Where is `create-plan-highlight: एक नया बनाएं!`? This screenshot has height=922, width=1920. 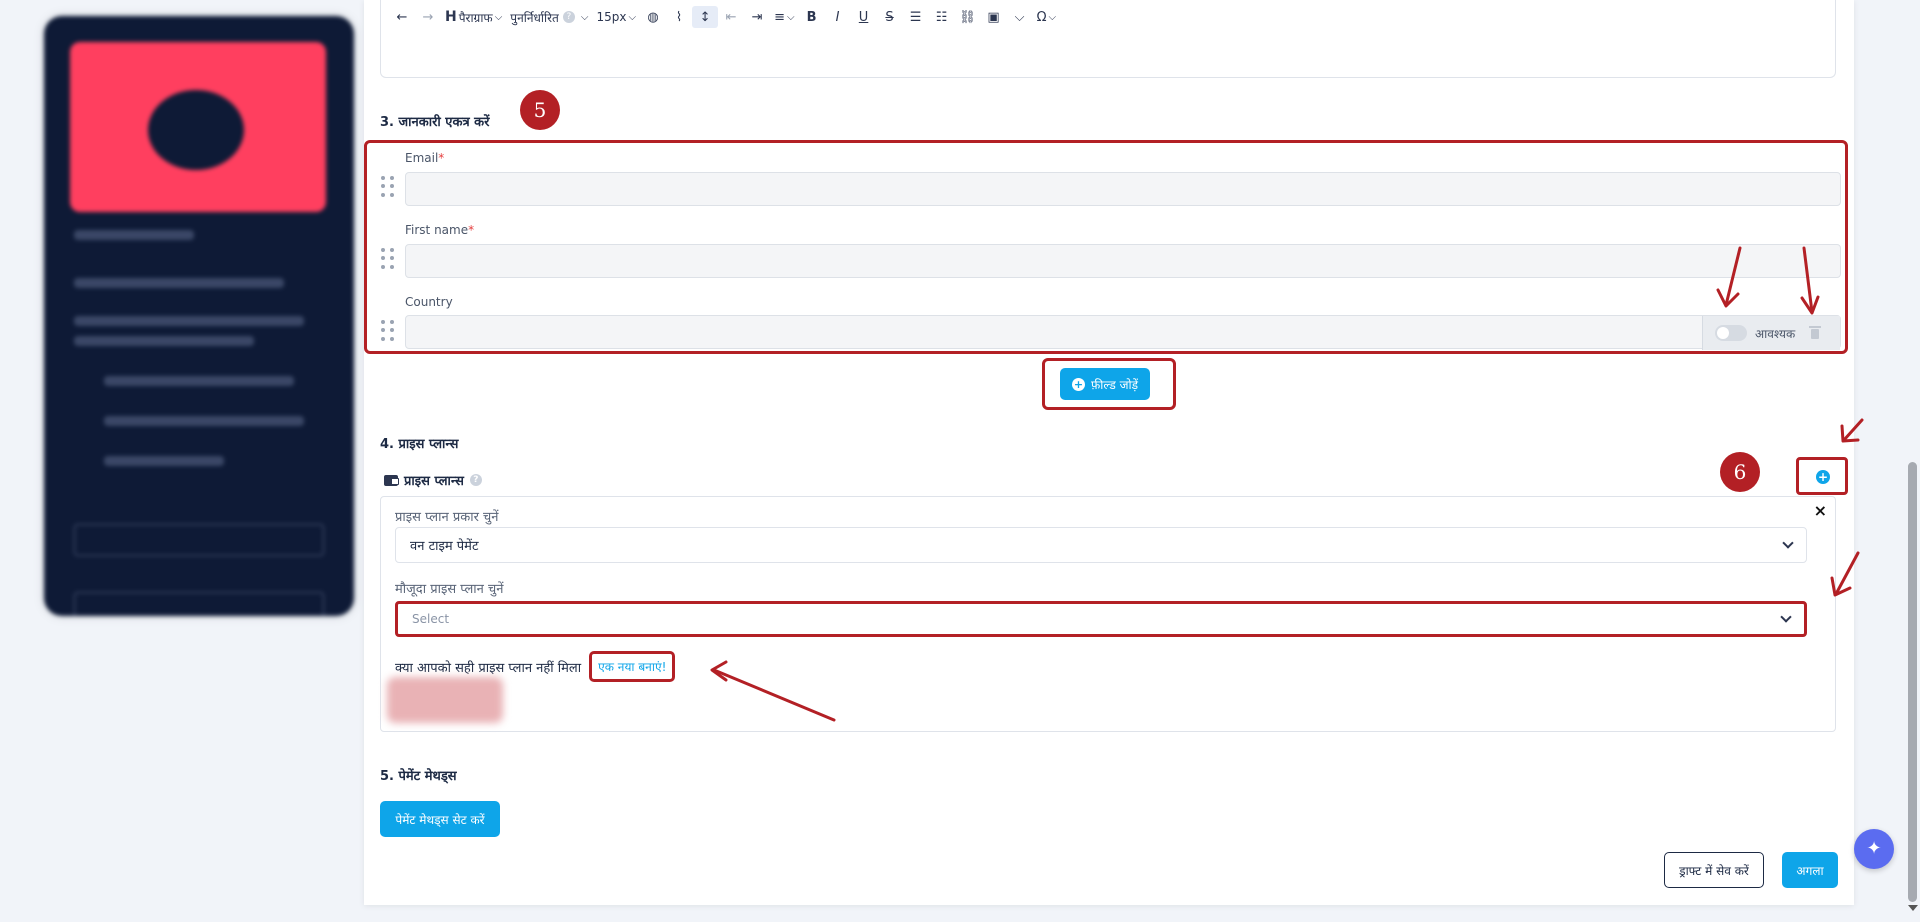 create-plan-highlight: एक नया बनाएं! is located at coordinates (632, 666).